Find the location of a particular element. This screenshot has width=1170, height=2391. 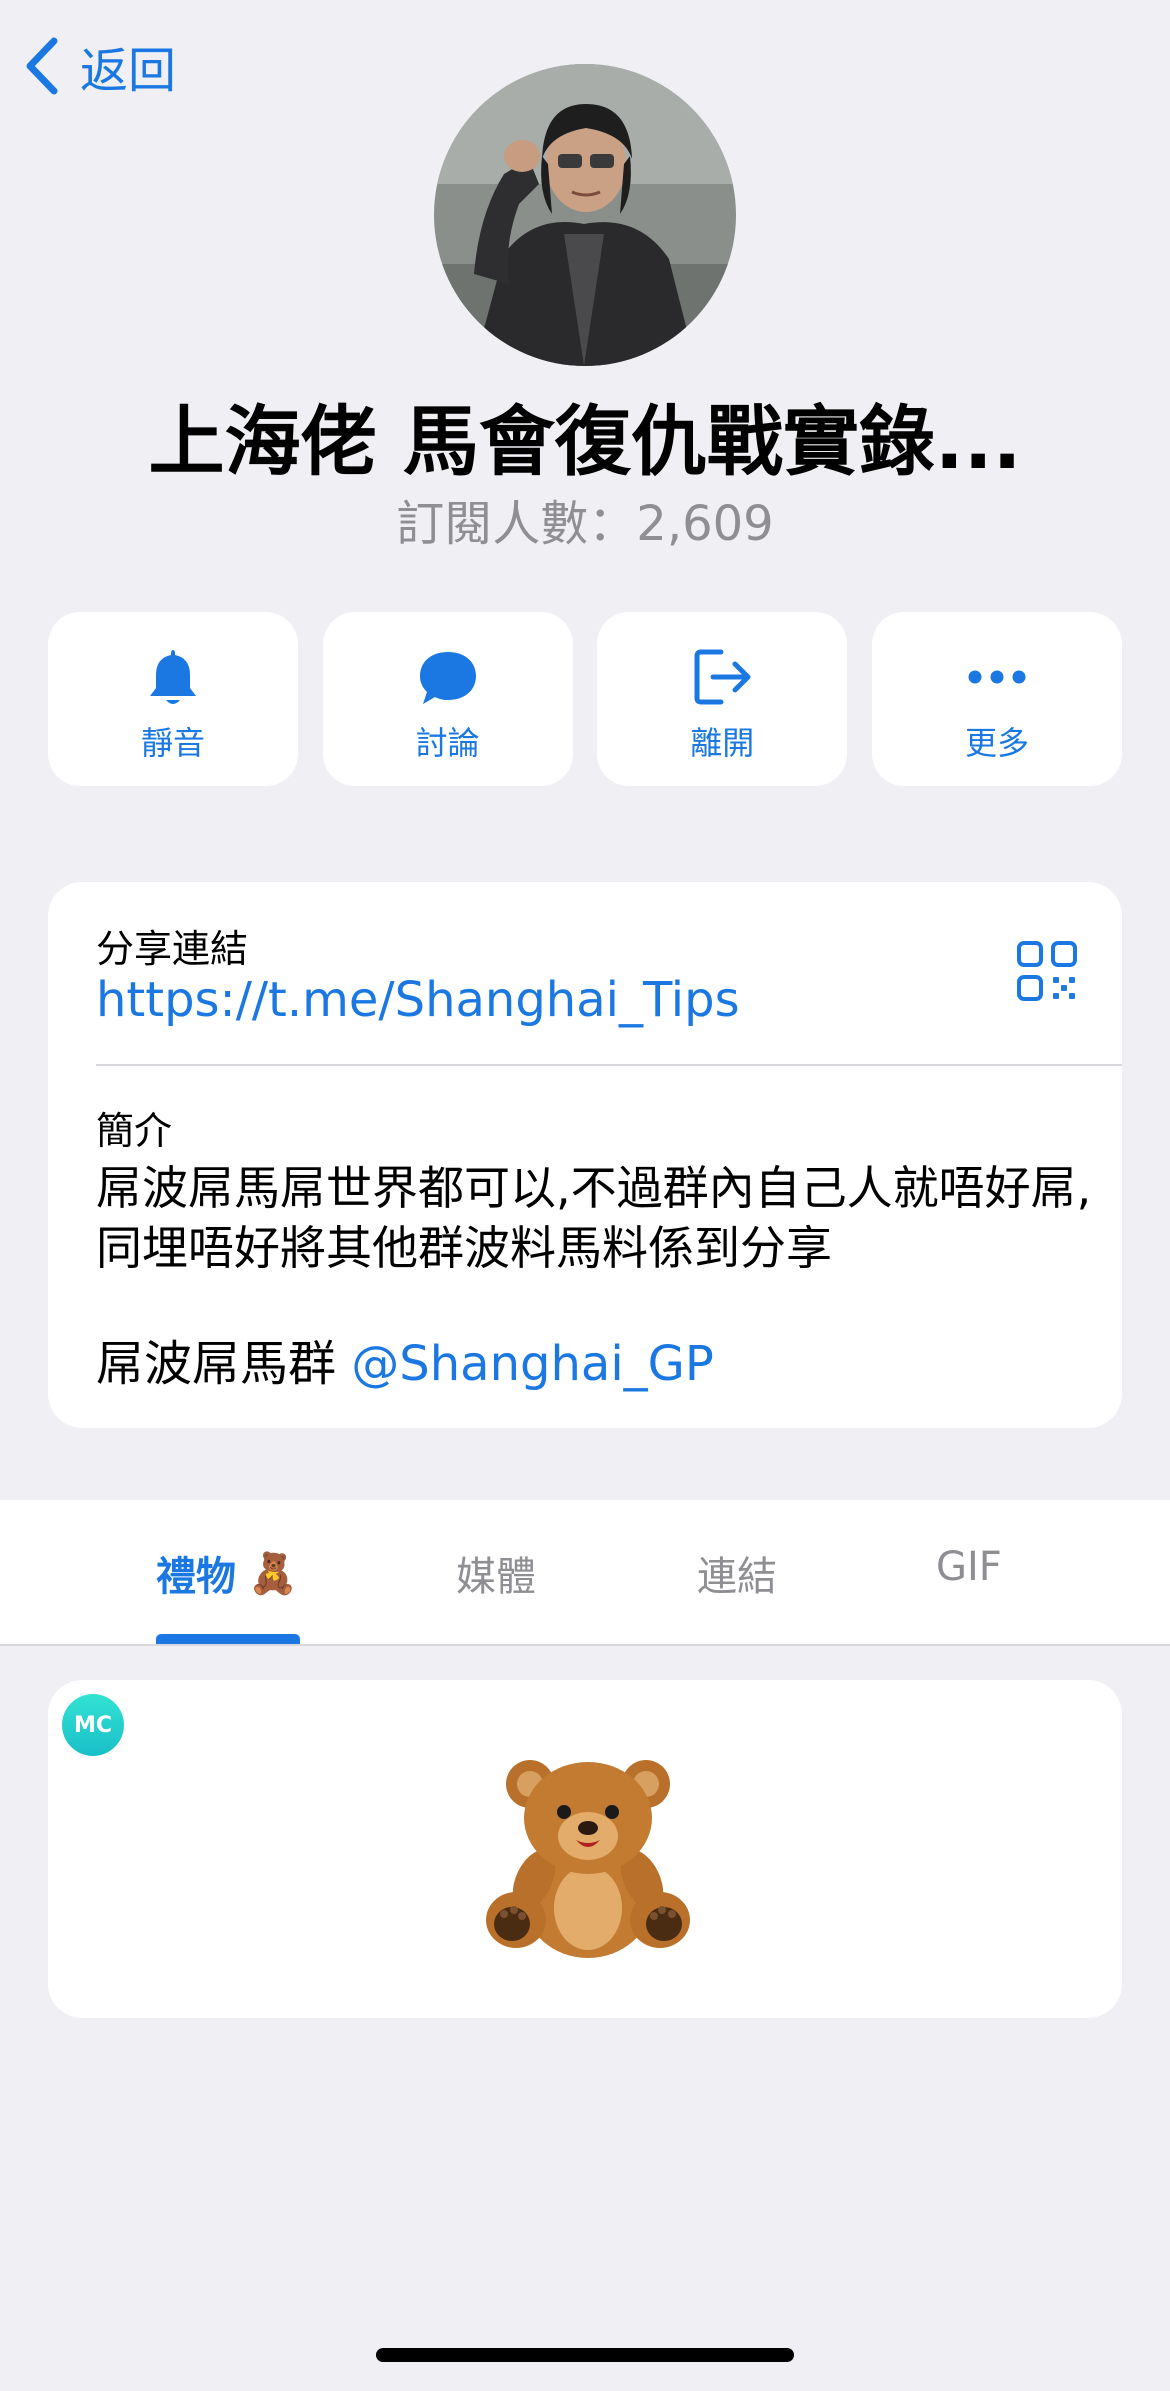

active-tab-indicator is located at coordinates (228, 1639).